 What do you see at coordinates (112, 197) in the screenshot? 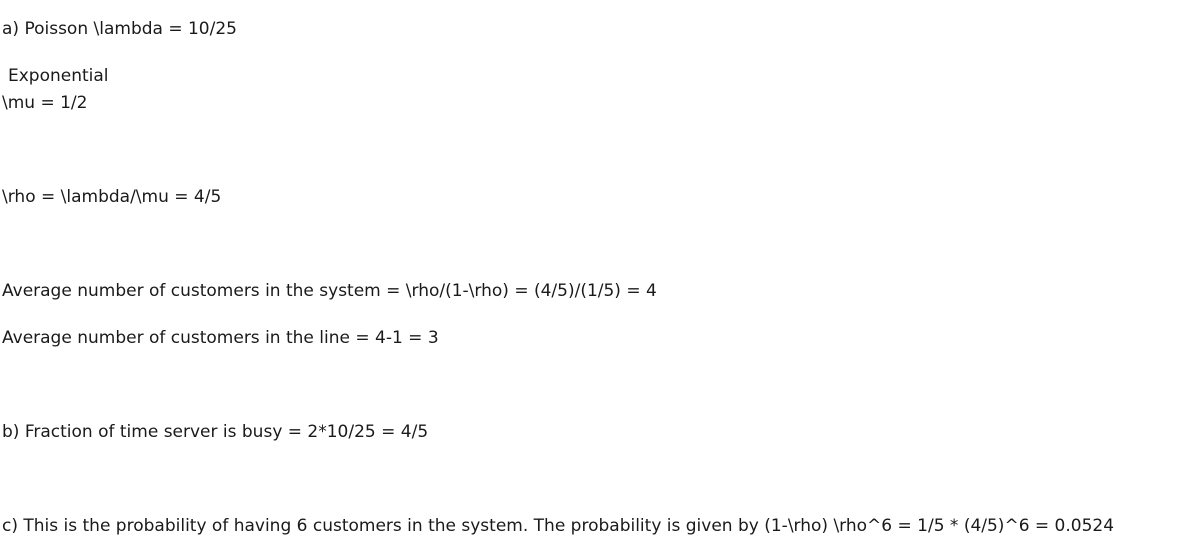
I see `rho-line: \rho = \lambda/\mu = 4/5` at bounding box center [112, 197].